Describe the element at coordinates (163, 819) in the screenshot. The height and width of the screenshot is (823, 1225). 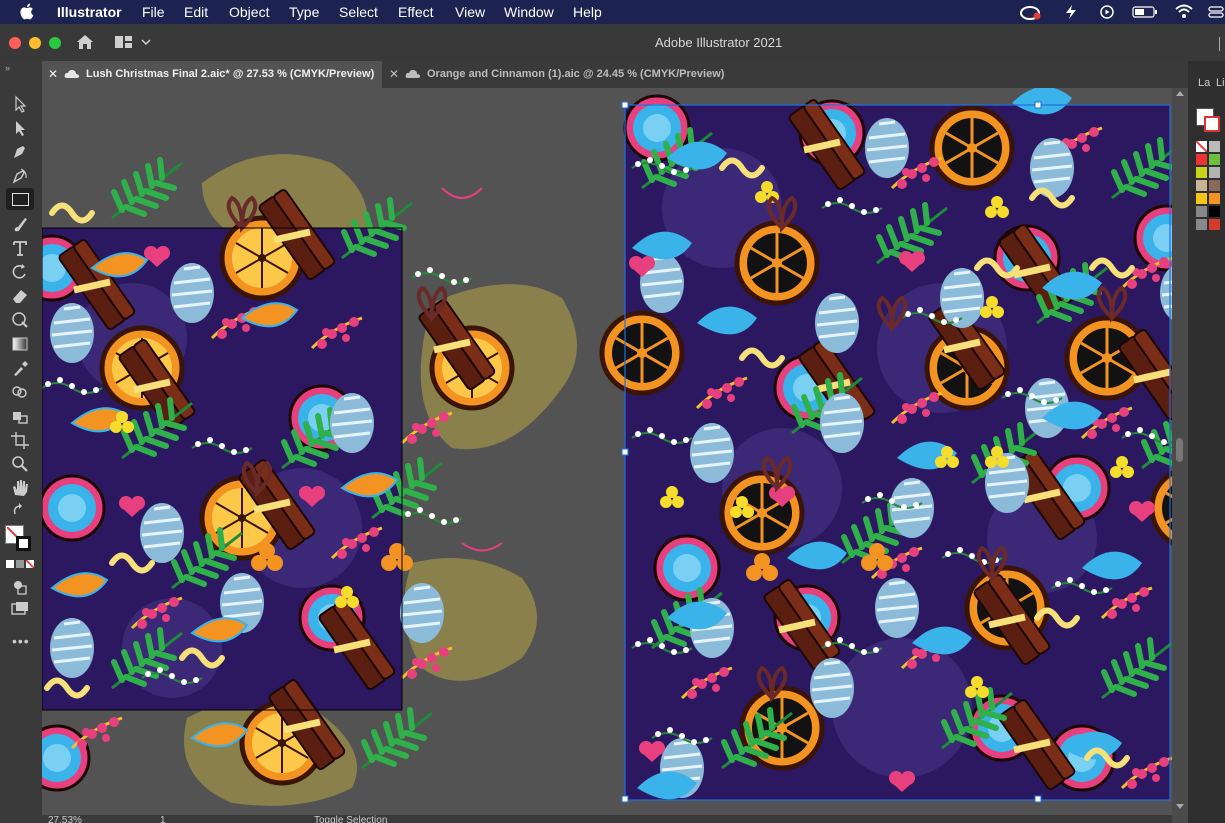
I see `artboard-number: 1` at that location.